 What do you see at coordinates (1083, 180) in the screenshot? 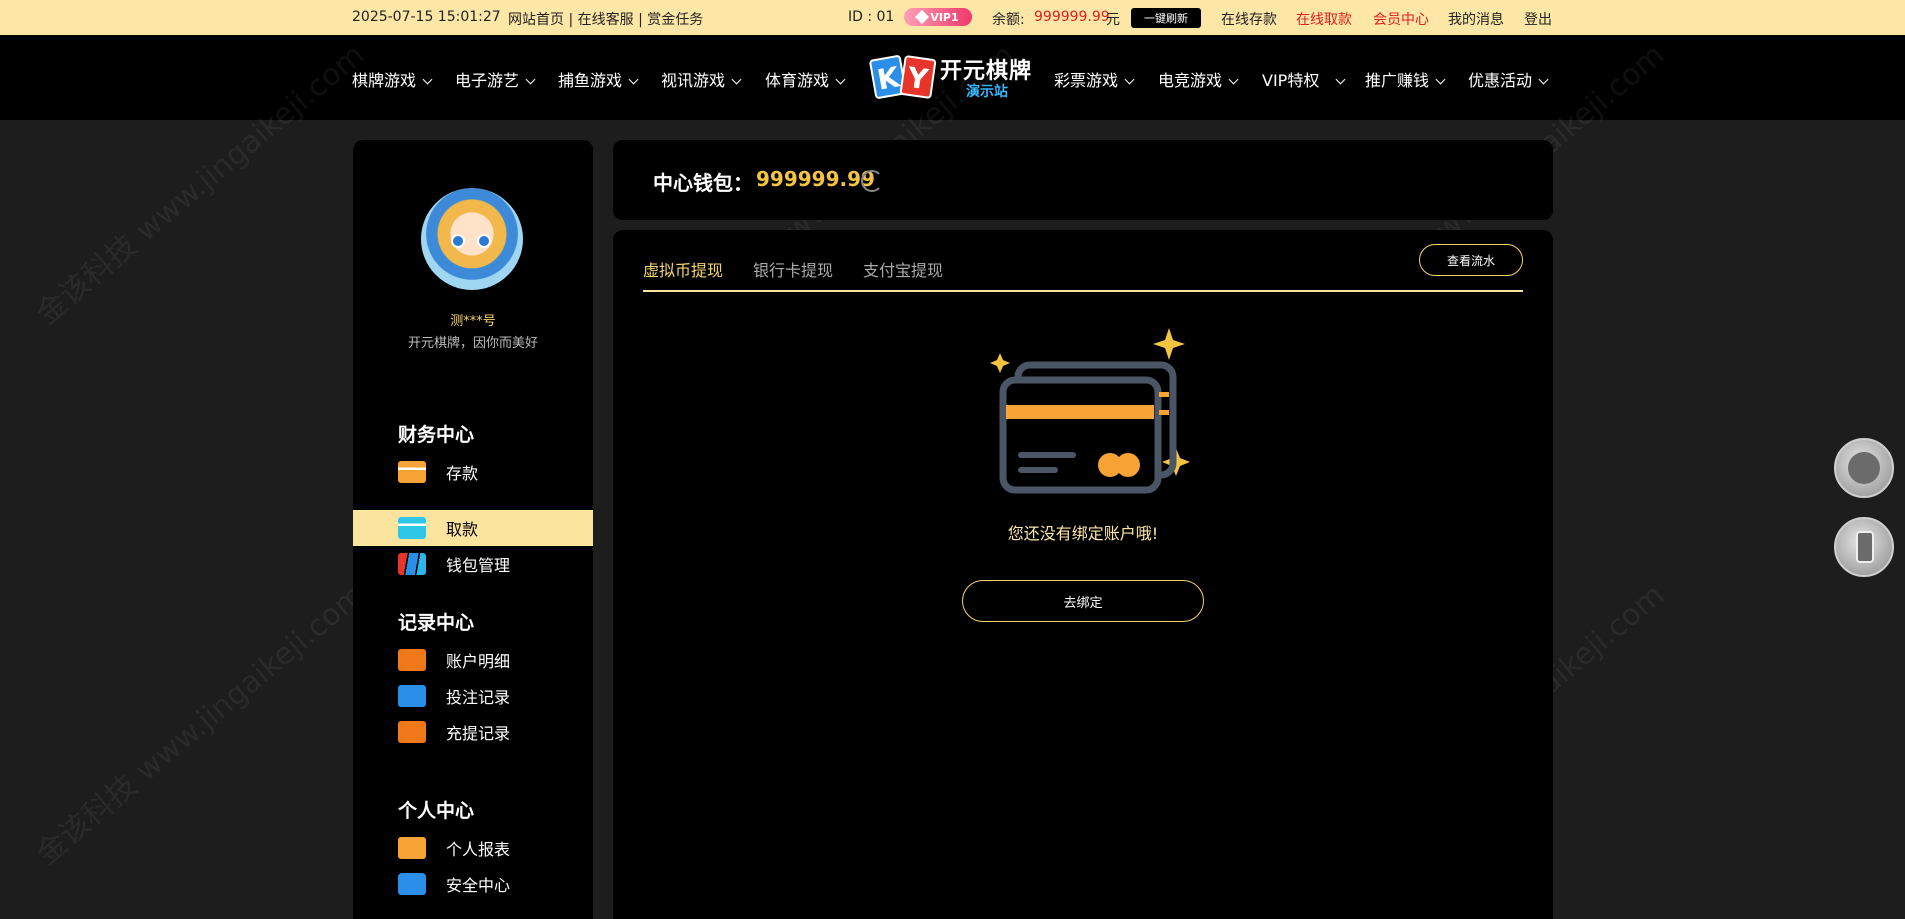
I see `center-wallet: 中心钱包： 999999.99` at bounding box center [1083, 180].